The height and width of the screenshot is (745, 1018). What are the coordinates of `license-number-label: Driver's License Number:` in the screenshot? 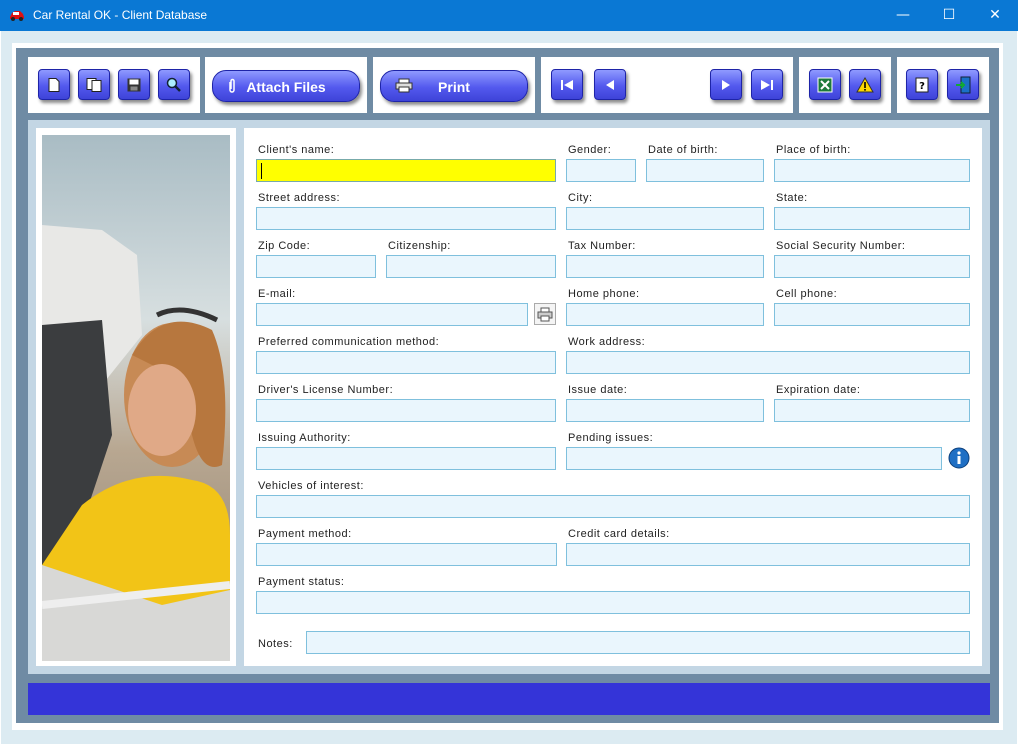 It's located at (326, 390).